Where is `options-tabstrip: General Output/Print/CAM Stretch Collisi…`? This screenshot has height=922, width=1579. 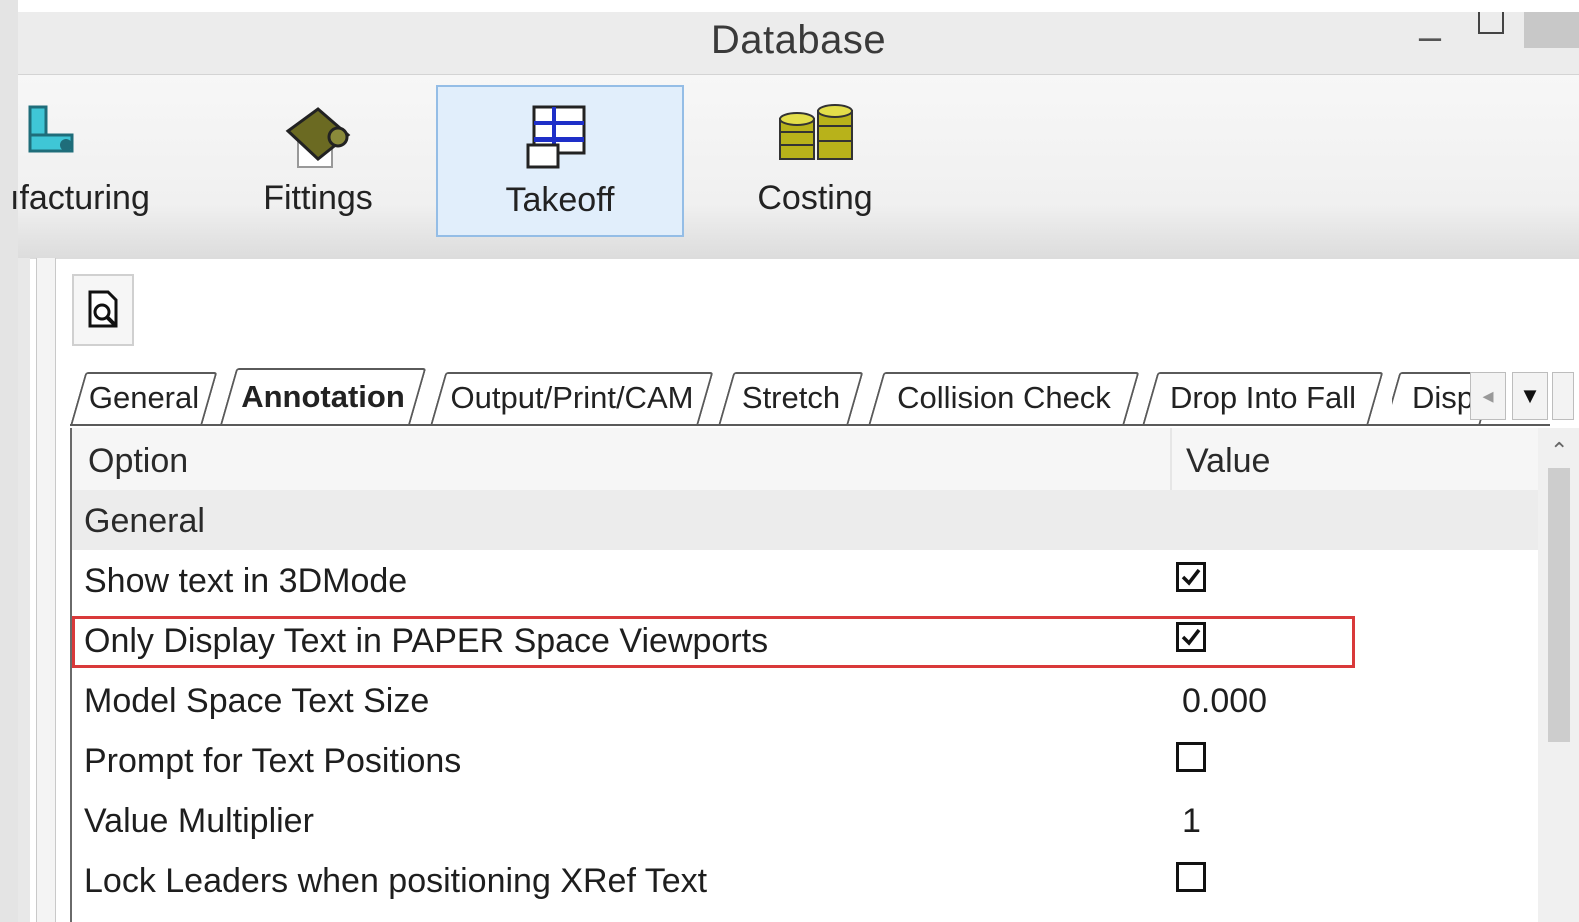 options-tabstrip: General Output/Print/CAM Stretch Collisi… is located at coordinates (824, 396).